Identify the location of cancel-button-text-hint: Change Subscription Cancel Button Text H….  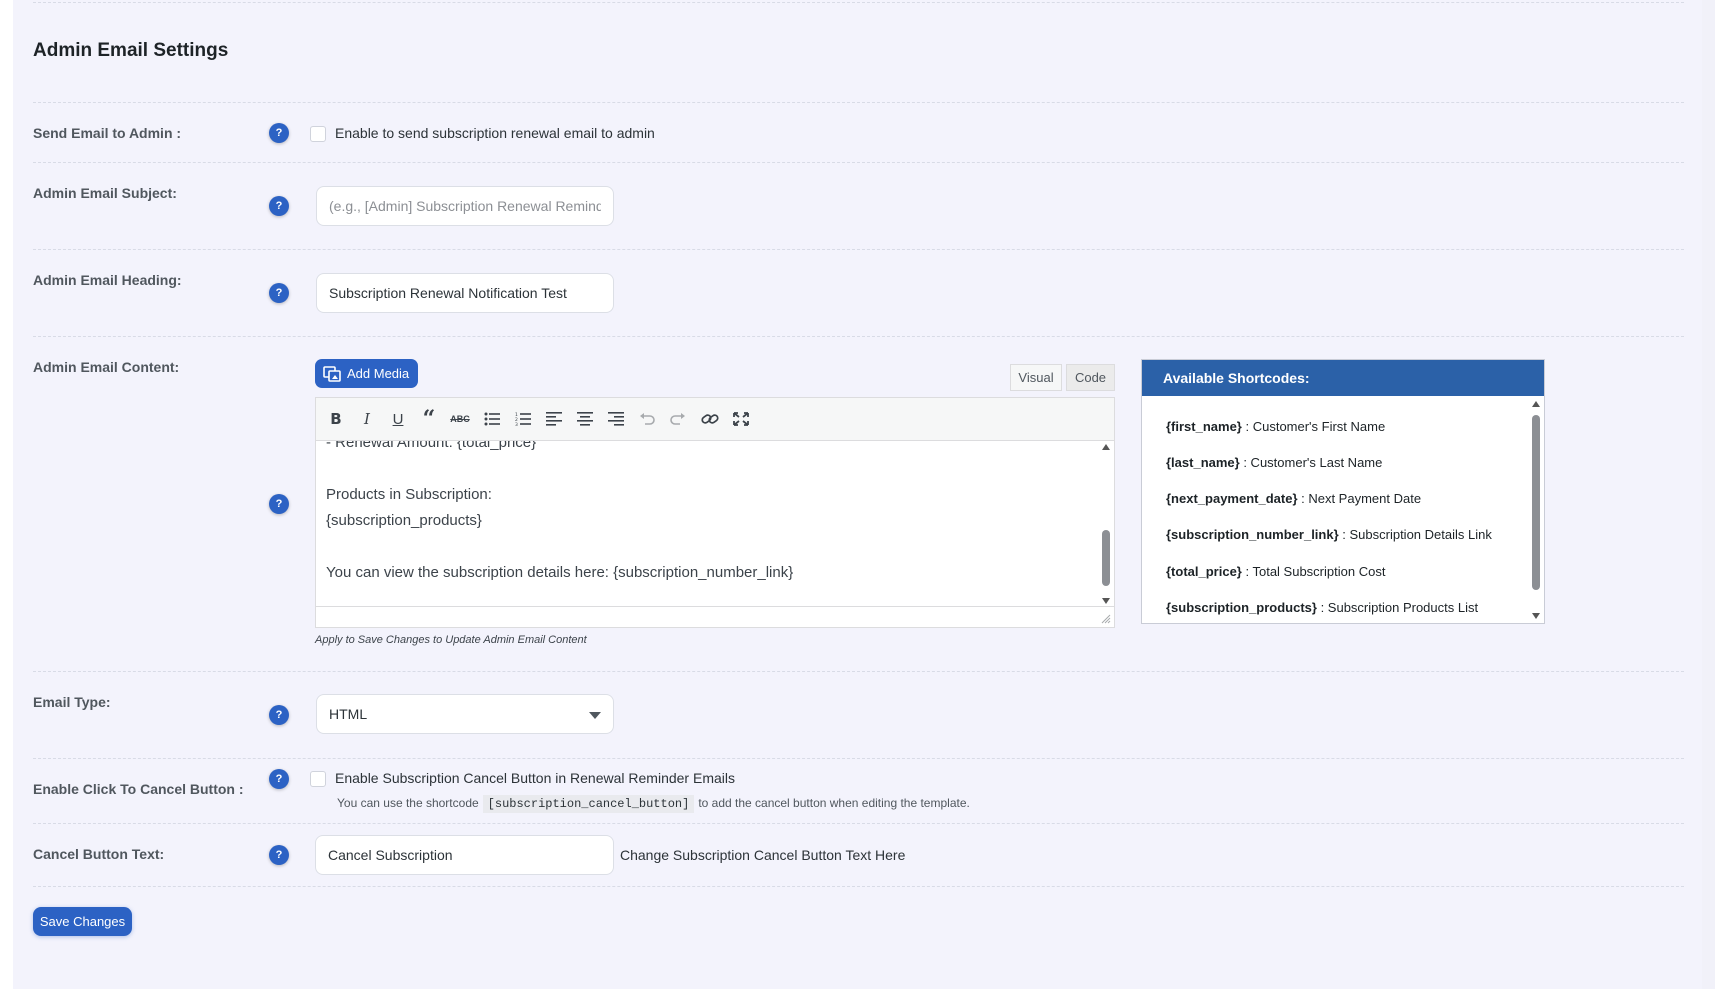
(763, 855).